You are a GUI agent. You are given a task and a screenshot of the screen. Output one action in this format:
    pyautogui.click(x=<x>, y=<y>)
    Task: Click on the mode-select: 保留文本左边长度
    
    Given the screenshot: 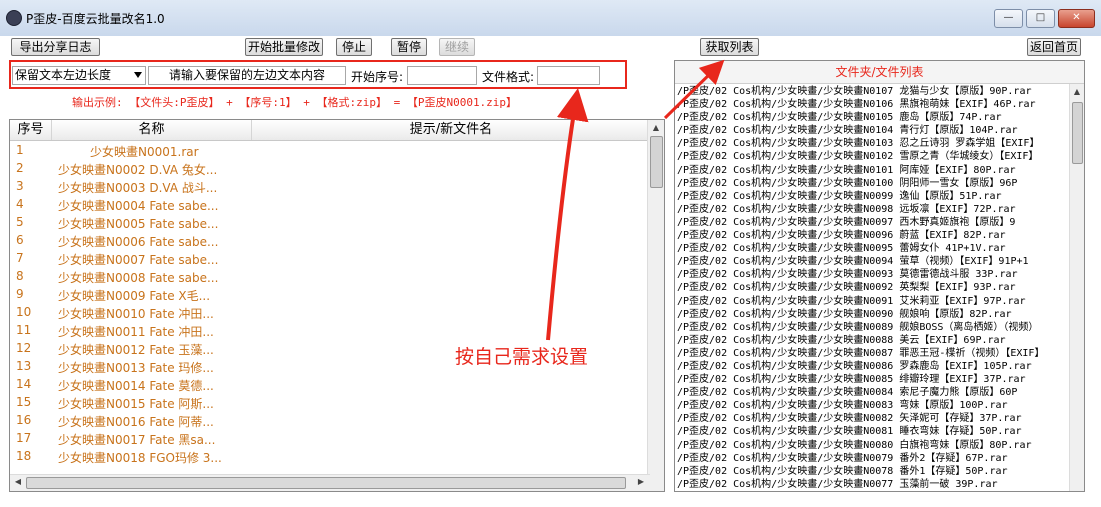 What is the action you would take?
    pyautogui.click(x=79, y=75)
    